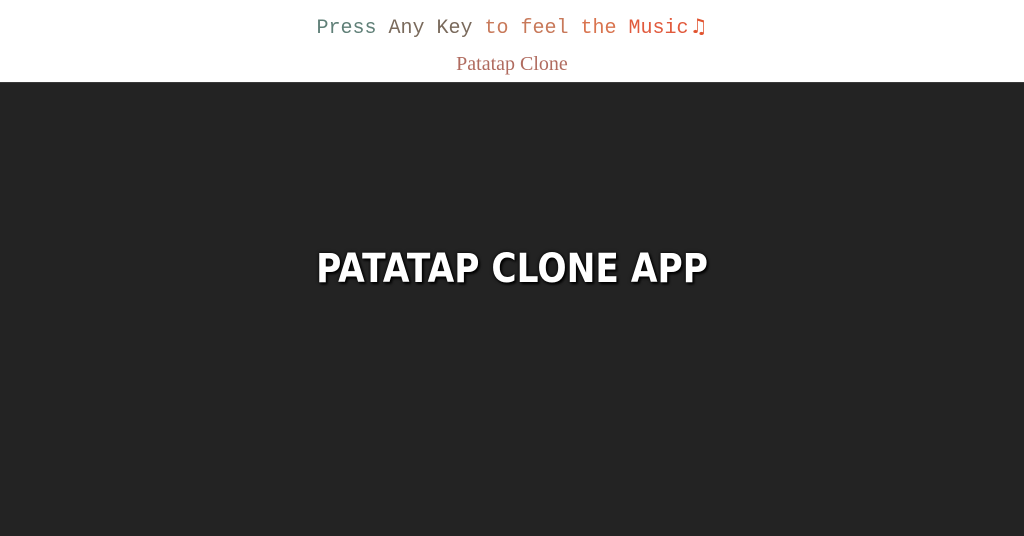 This screenshot has height=536, width=1024. I want to click on tagline: Press Any Key to feel the Music♫, so click(512, 27).